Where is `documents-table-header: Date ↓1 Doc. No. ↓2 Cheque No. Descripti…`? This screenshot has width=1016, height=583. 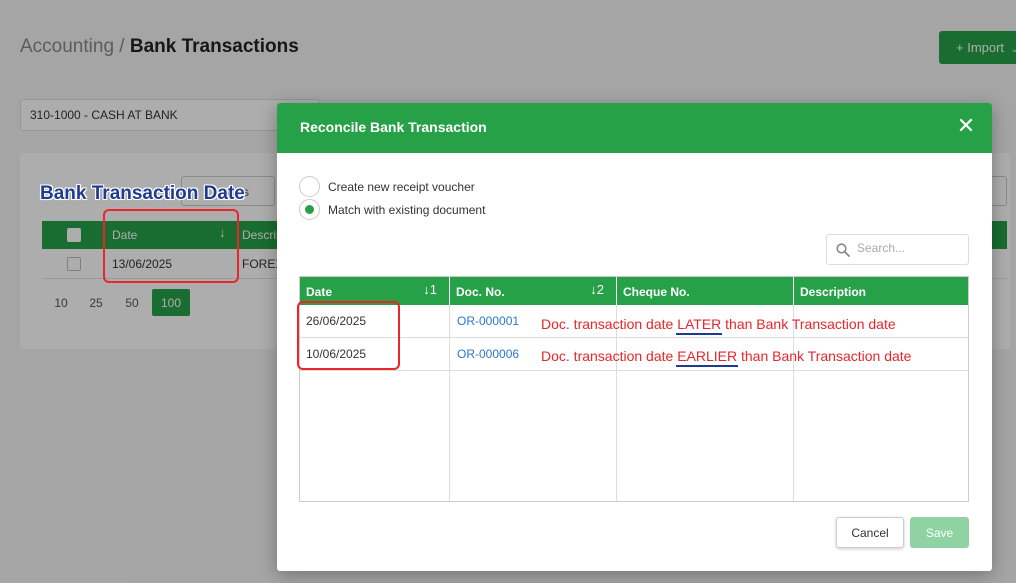 documents-table-header: Date ↓1 Doc. No. ↓2 Cheque No. Descripti… is located at coordinates (634, 291).